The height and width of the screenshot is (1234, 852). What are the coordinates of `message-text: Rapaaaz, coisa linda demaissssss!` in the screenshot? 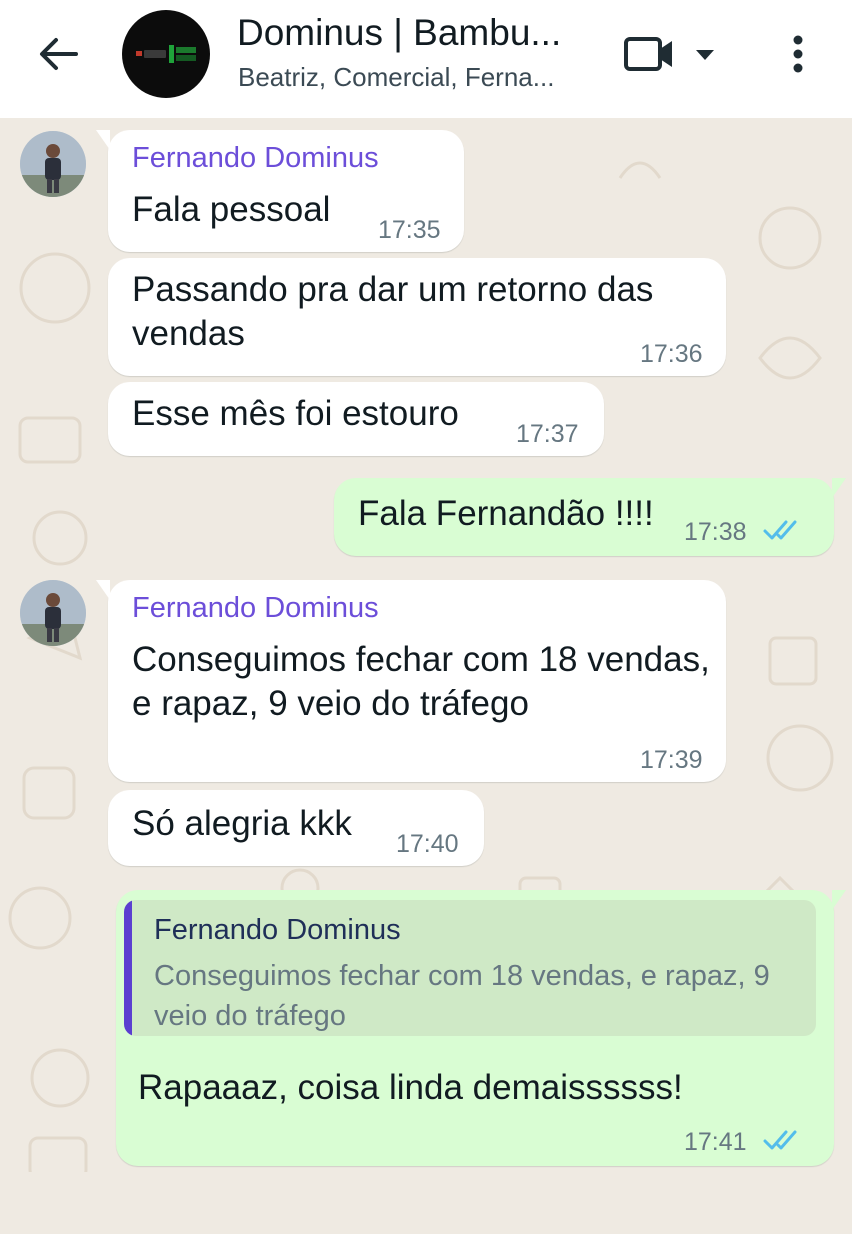 It's located at (410, 1087).